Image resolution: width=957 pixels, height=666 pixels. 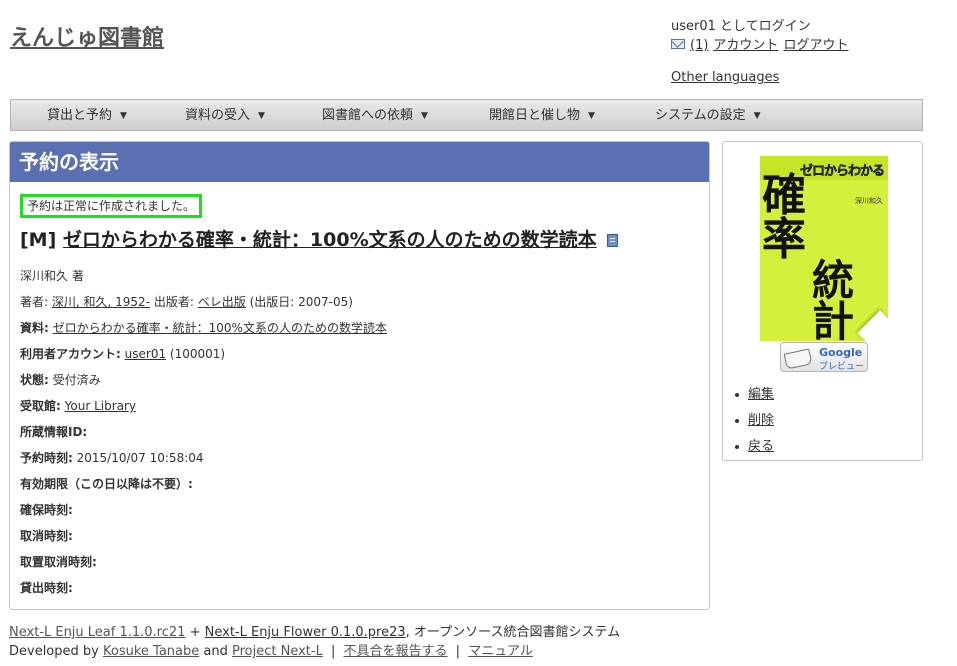 I want to click on pickup-library-row: 受取館: Your Library, so click(x=78, y=405).